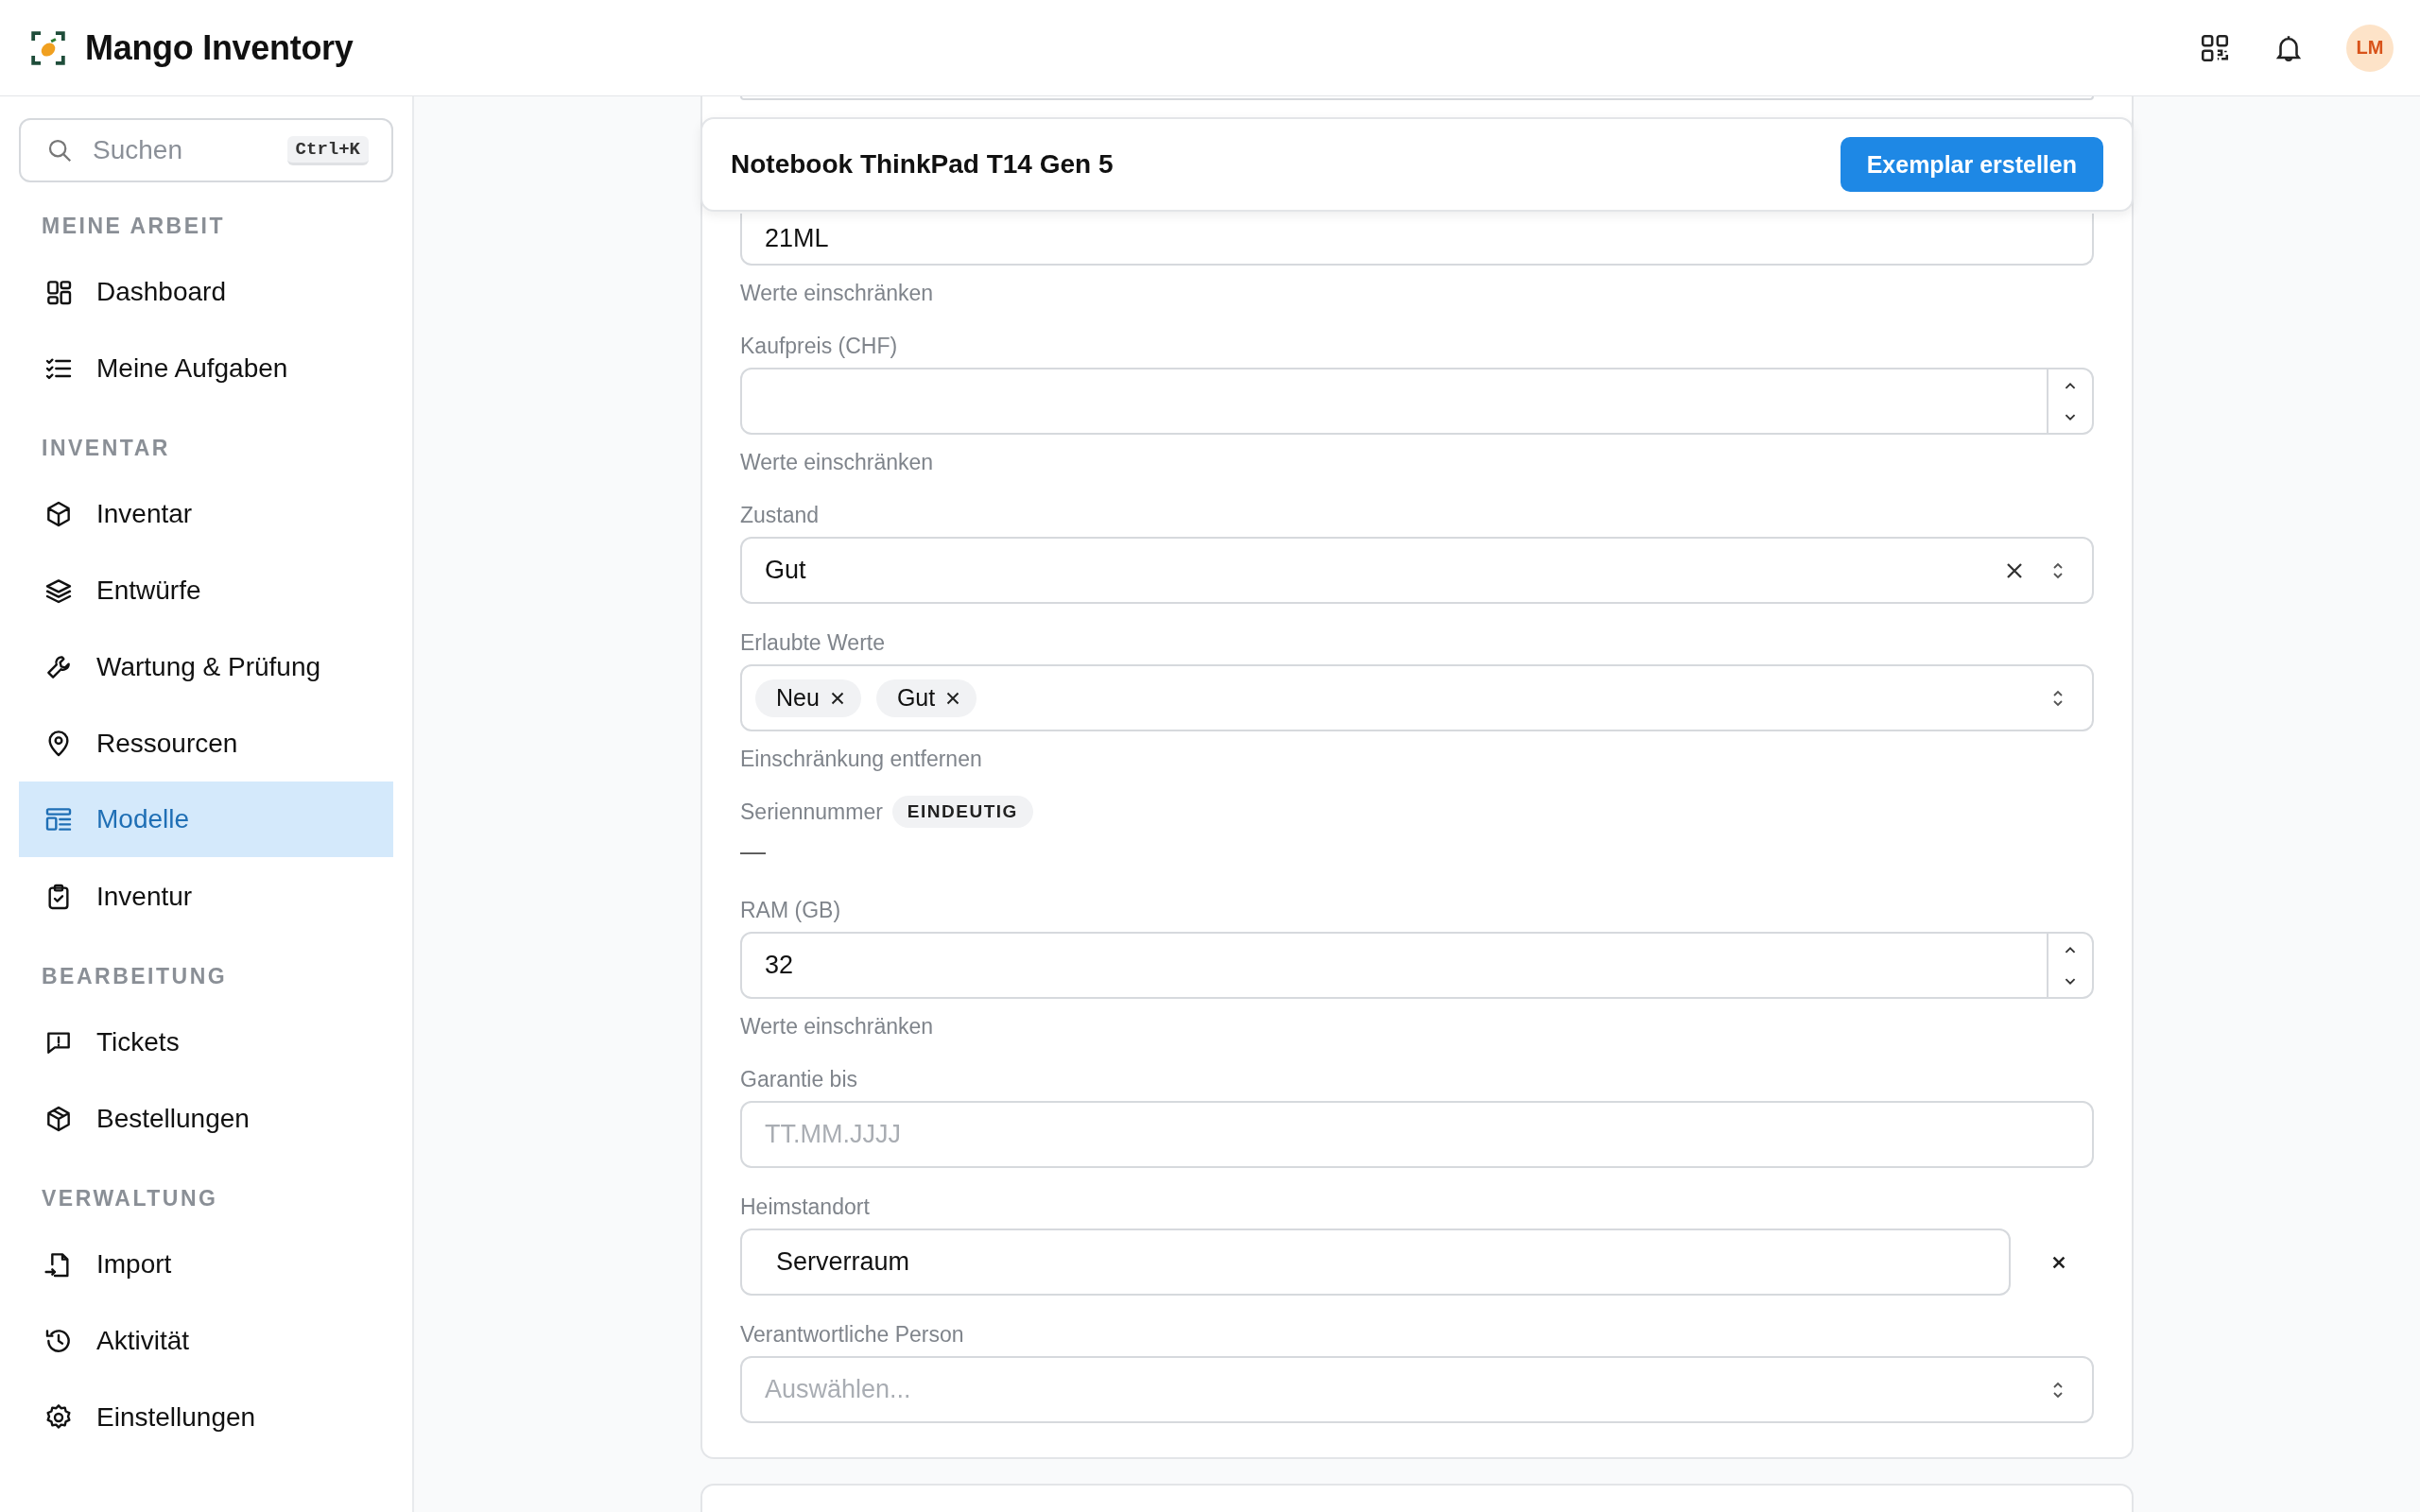 Image resolution: width=2420 pixels, height=1512 pixels. I want to click on search-field: Suchen Ctrl+K, so click(206, 150).